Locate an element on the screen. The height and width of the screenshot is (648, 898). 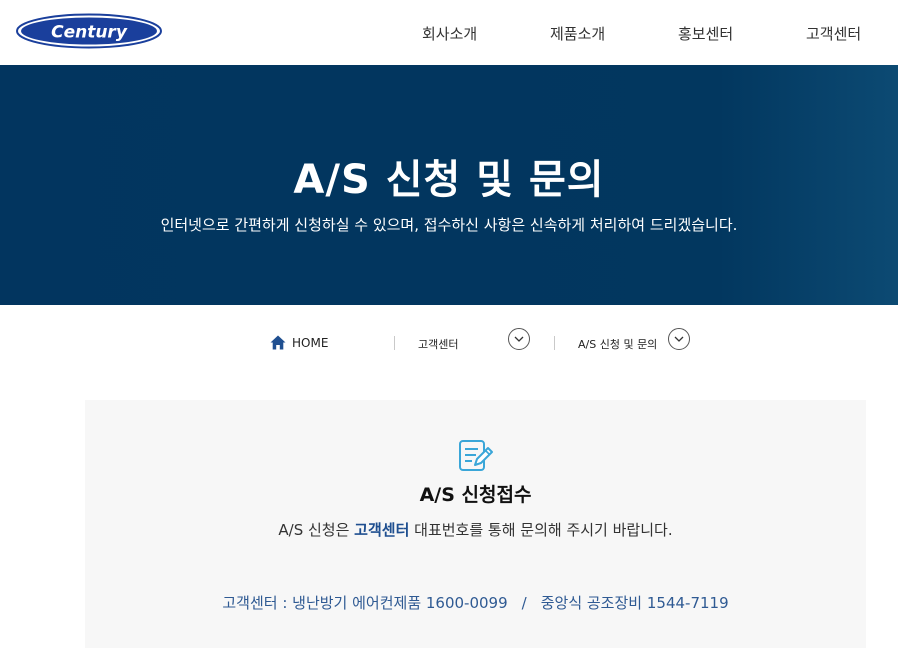
breadcrumb-level2-dropdown is located at coordinates (679, 339).